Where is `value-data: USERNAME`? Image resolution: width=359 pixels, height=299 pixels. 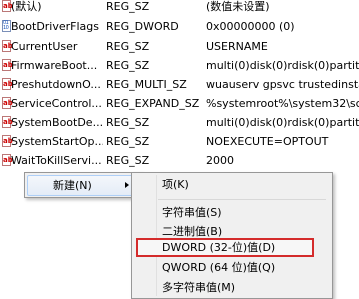
value-data: USERNAME is located at coordinates (237, 46).